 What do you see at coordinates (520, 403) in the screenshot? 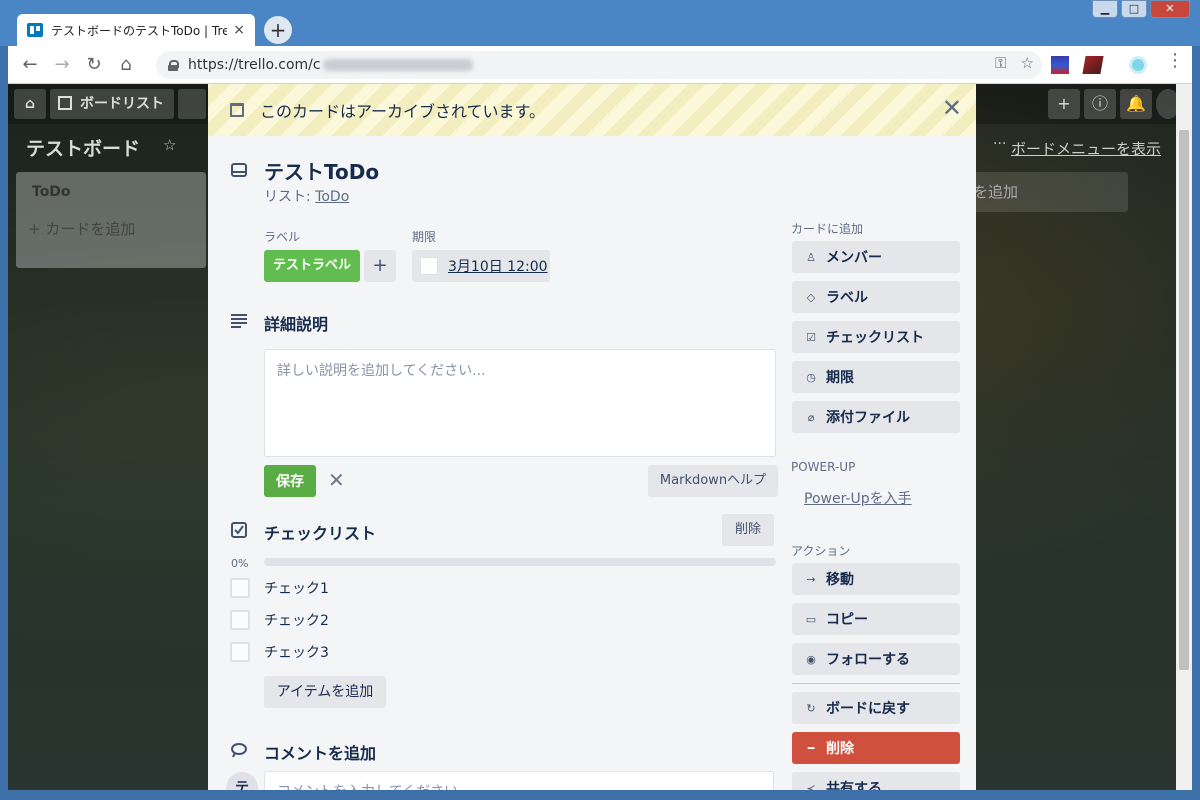
I see `description-input` at bounding box center [520, 403].